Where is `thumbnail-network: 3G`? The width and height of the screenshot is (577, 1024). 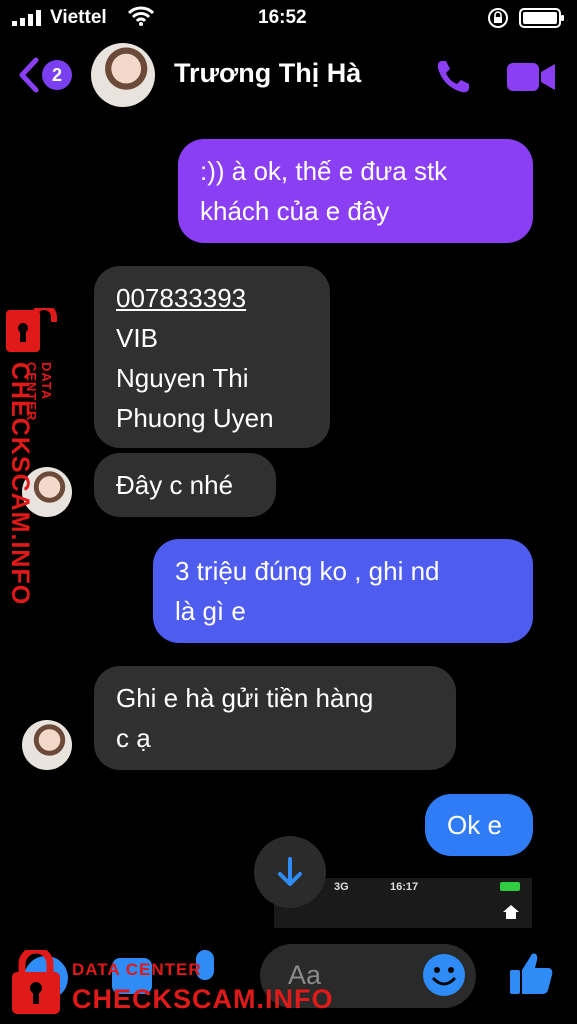
thumbnail-network: 3G is located at coordinates (341, 887).